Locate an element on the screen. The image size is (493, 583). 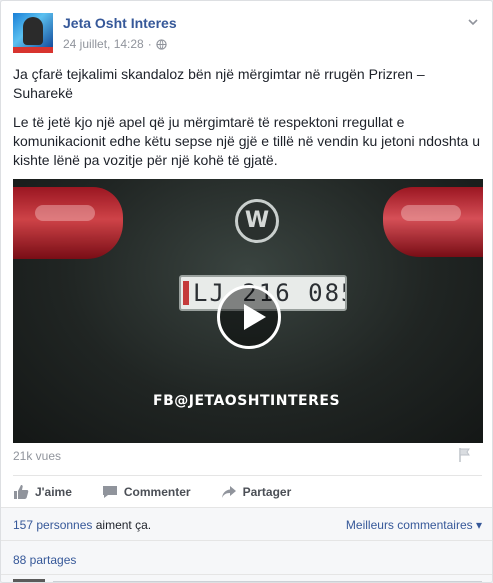
action-bar: J'aime Commenter Partager is located at coordinates (247, 491).